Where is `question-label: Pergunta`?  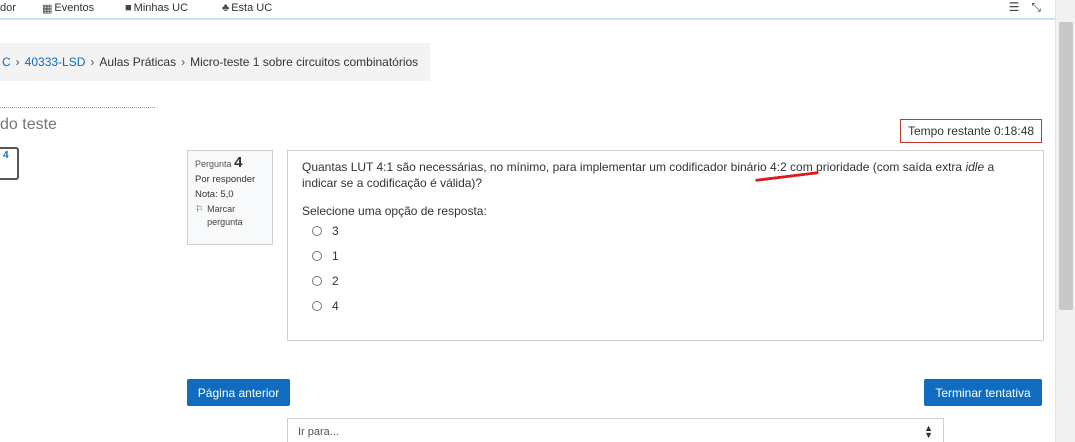
question-label: Pergunta is located at coordinates (213, 164).